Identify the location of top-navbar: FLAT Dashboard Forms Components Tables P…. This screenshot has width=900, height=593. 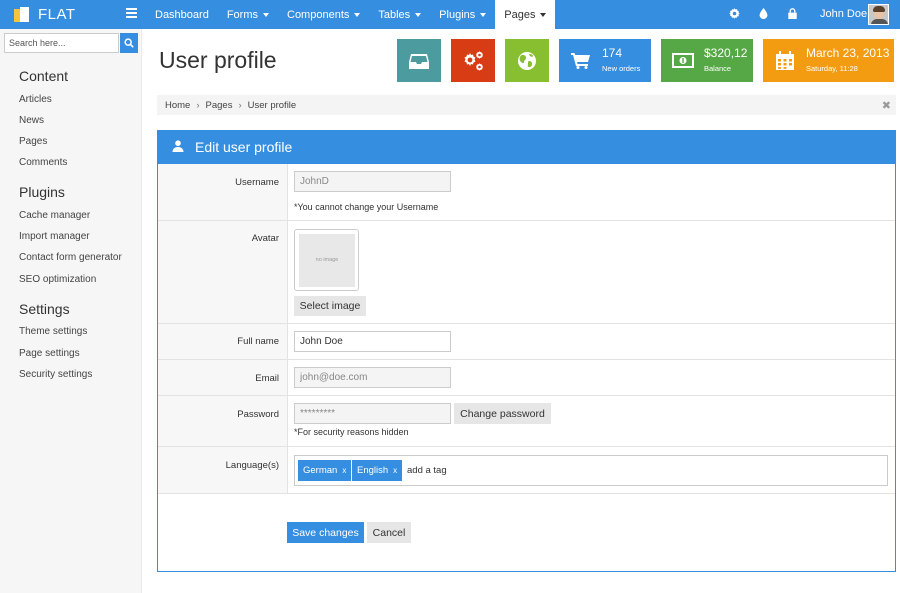
(450, 14).